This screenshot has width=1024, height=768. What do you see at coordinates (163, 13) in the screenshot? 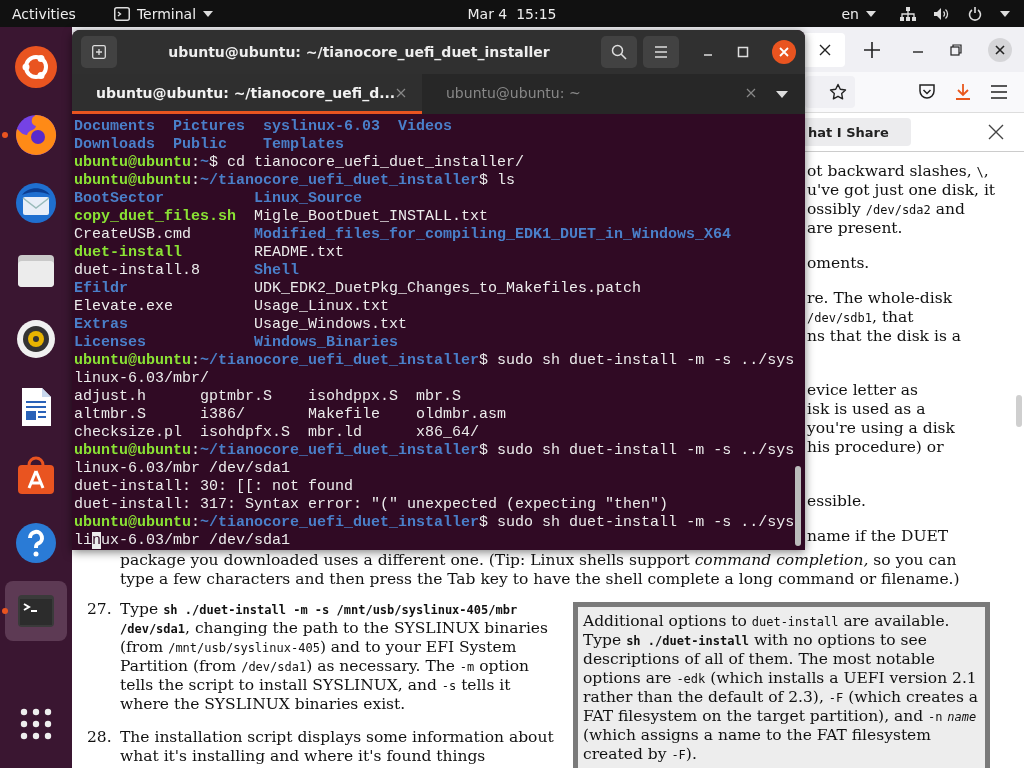
I see `app-menu: Terminal` at bounding box center [163, 13].